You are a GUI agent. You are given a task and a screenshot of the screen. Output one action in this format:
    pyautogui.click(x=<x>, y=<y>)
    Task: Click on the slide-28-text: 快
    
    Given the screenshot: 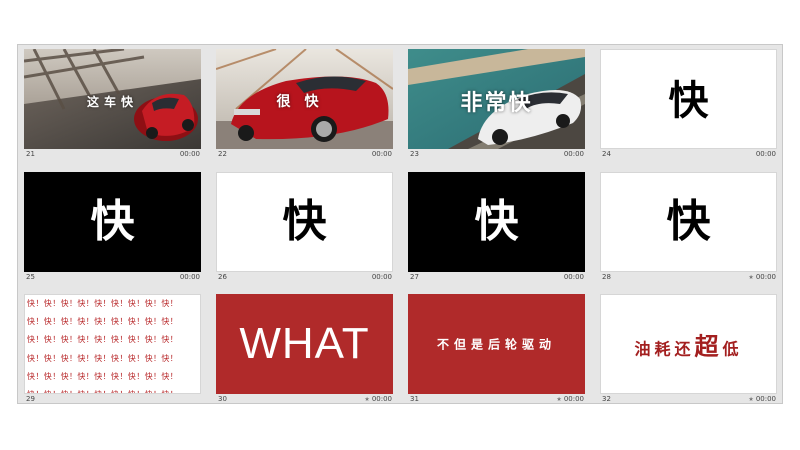 What is the action you would take?
    pyautogui.click(x=688, y=221)
    